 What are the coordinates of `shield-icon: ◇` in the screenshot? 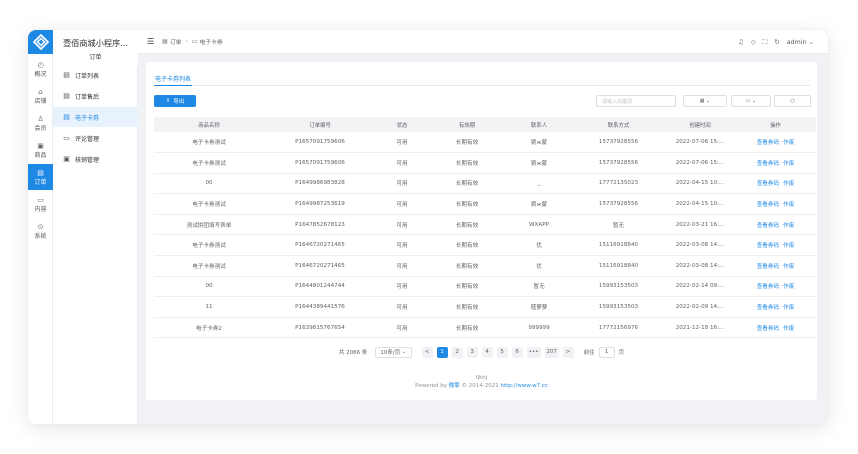 It's located at (753, 42).